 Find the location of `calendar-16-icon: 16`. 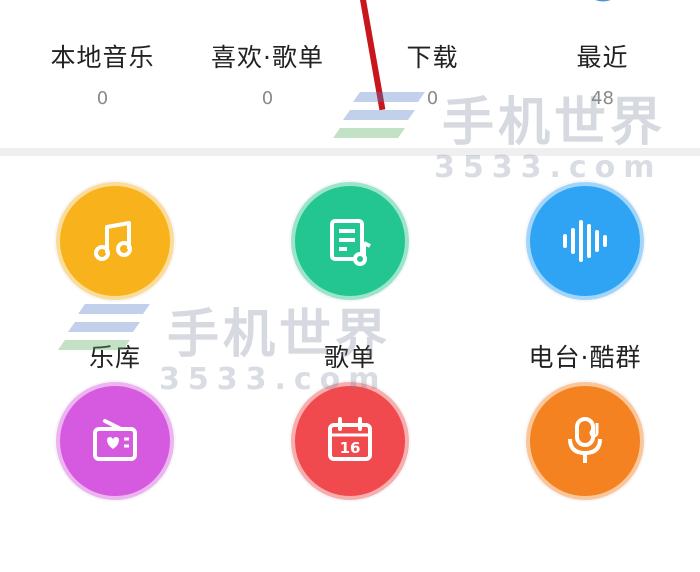

calendar-16-icon: 16 is located at coordinates (350, 439).